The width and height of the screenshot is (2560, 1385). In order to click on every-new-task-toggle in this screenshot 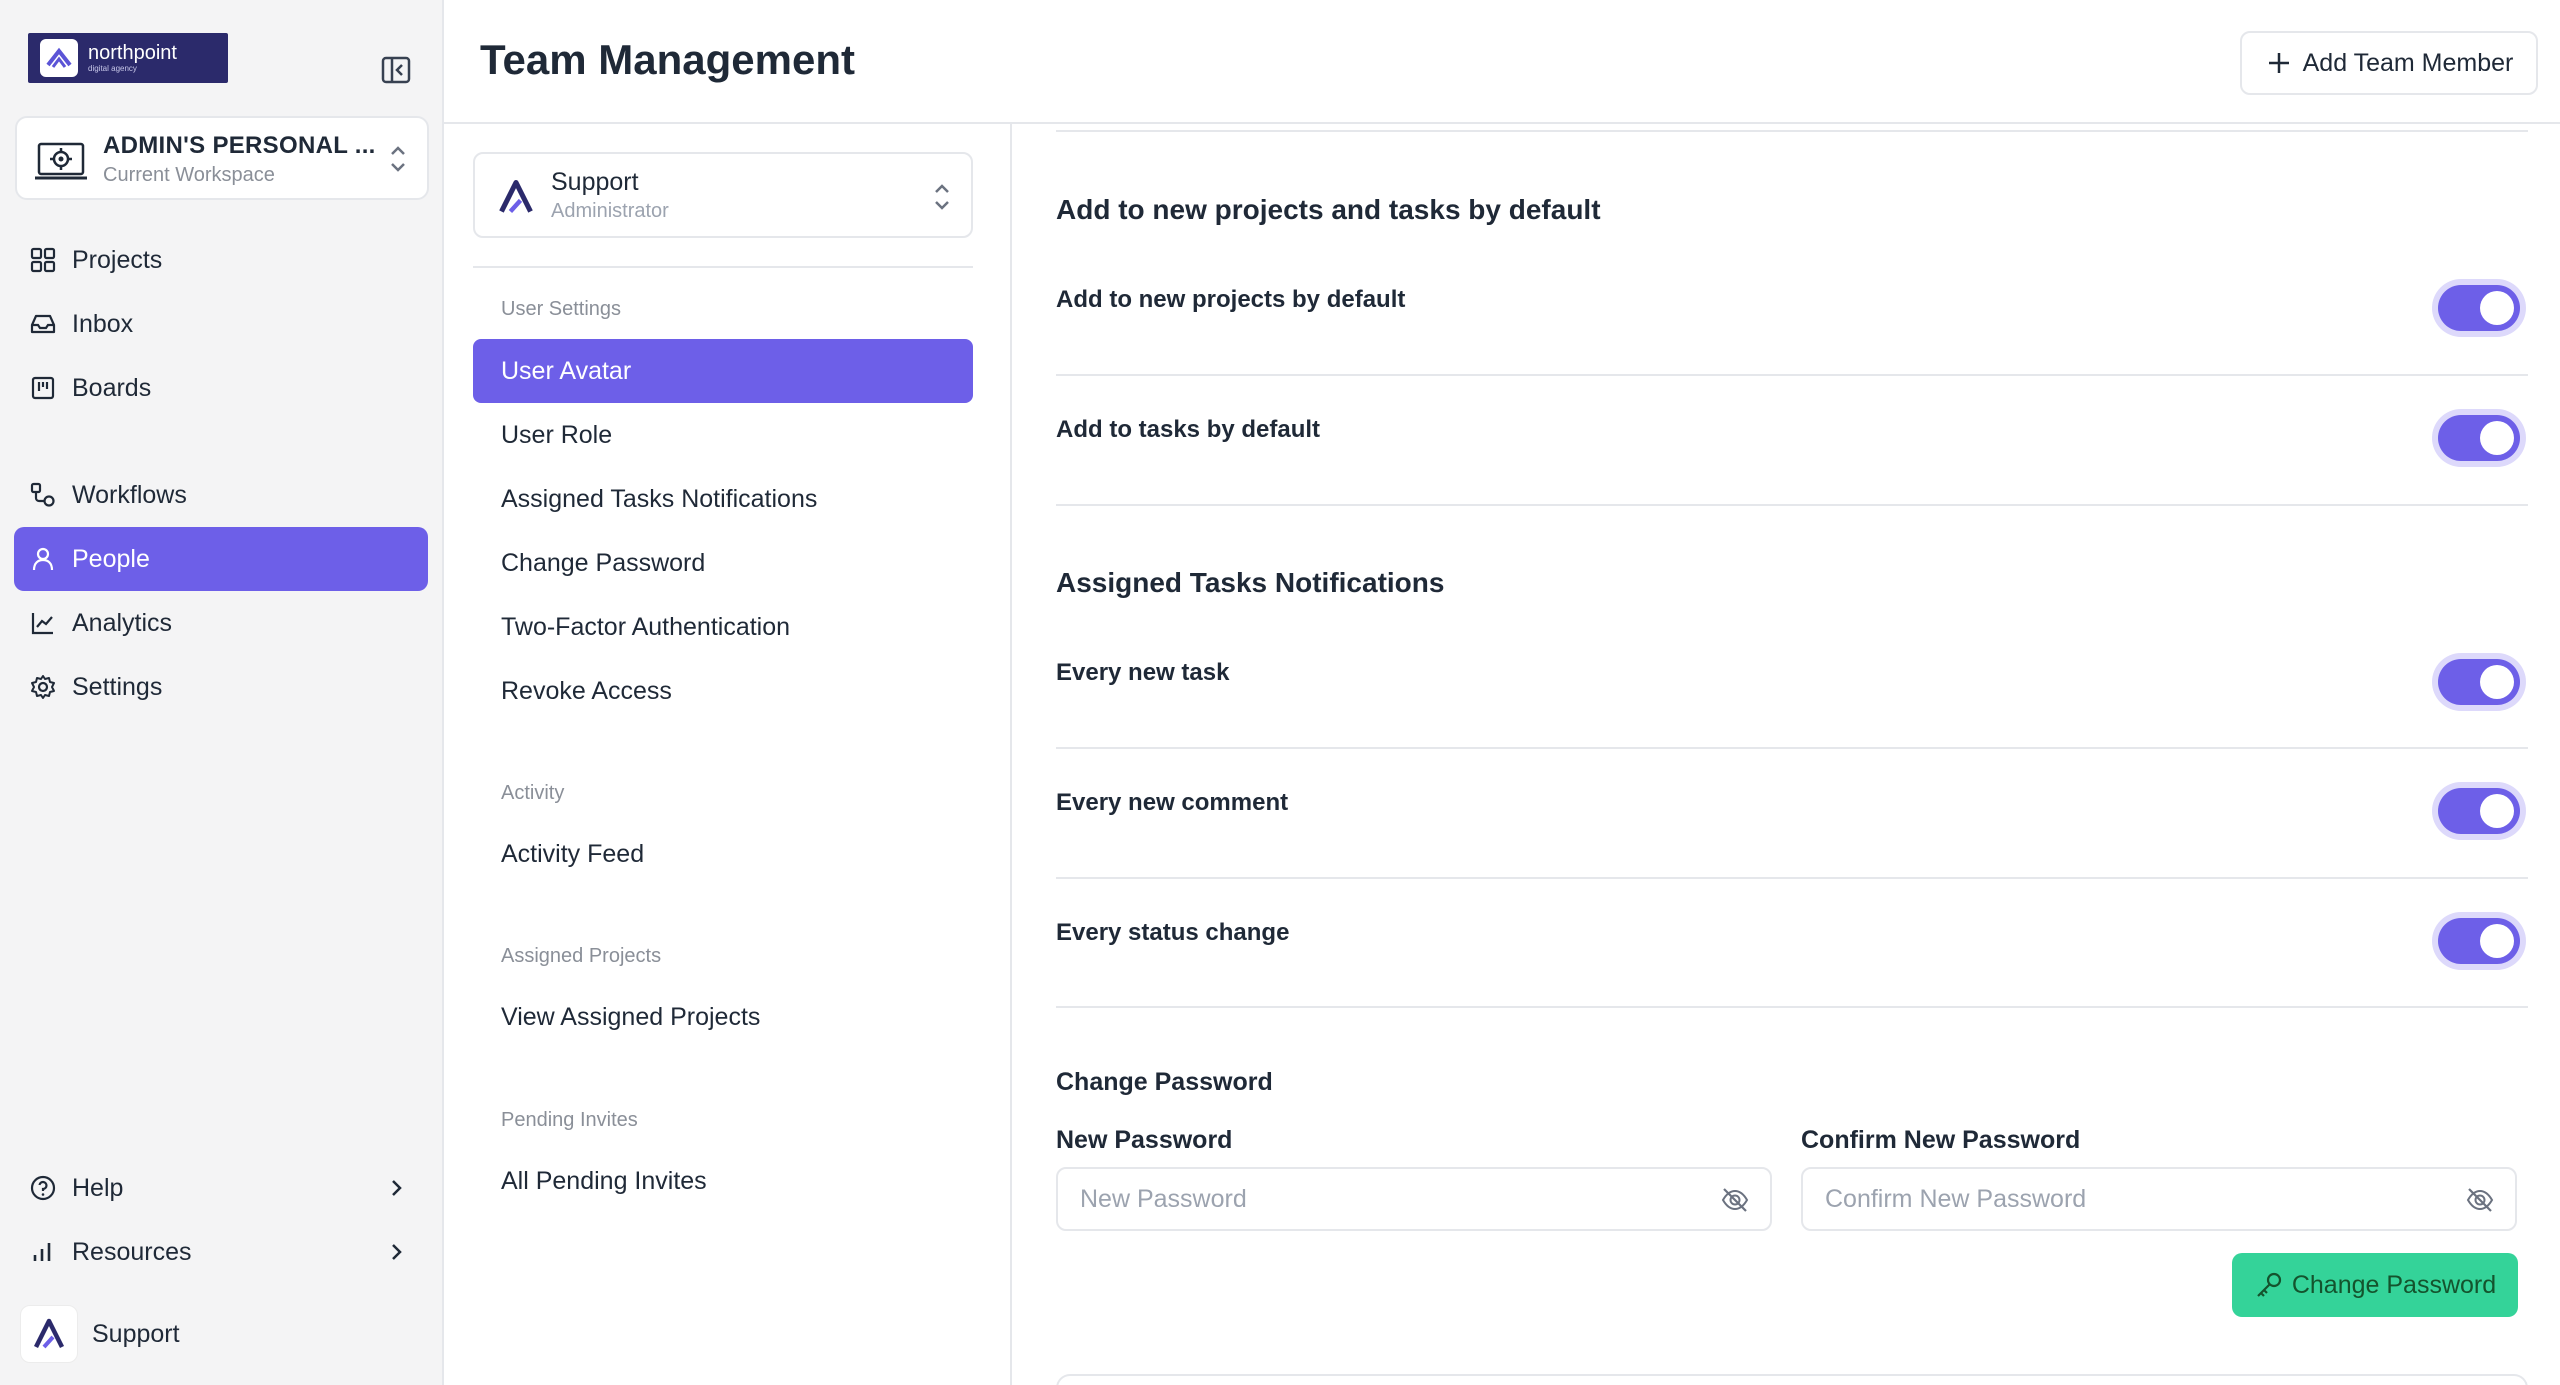, I will do `click(2479, 682)`.